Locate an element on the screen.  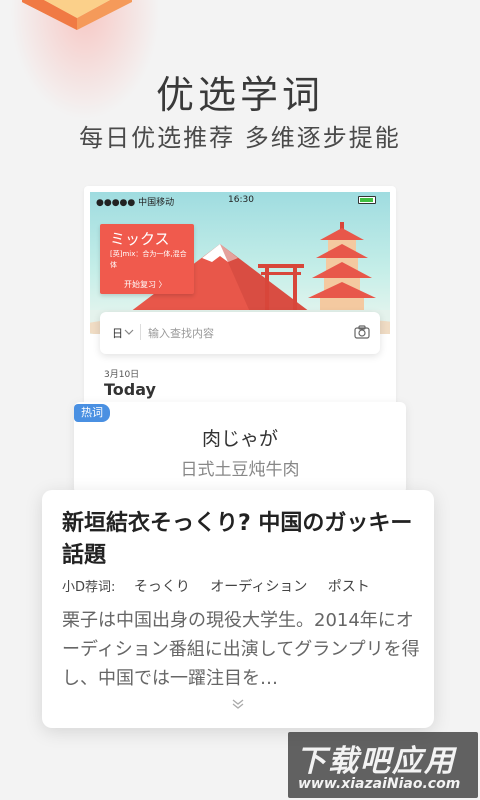
hot-word-card: 热词 肉じゃが 日式土豆炖牛肉 is located at coordinates (240, 448).